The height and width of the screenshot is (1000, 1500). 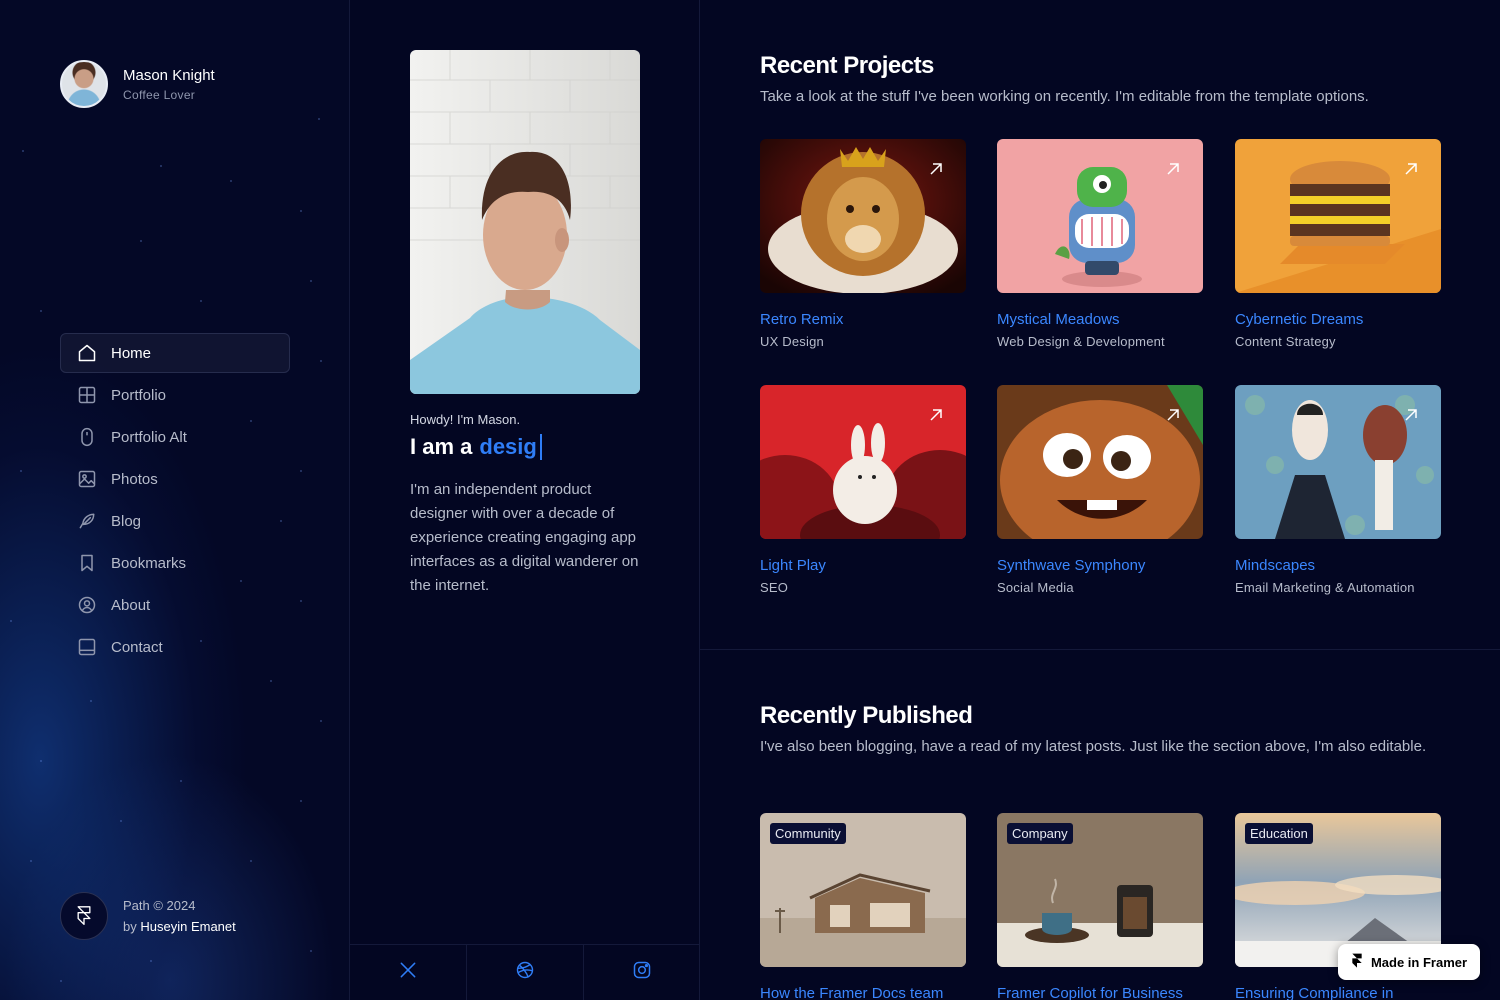 I want to click on made-in-framer-button: Made in Framer, so click(x=1409, y=962).